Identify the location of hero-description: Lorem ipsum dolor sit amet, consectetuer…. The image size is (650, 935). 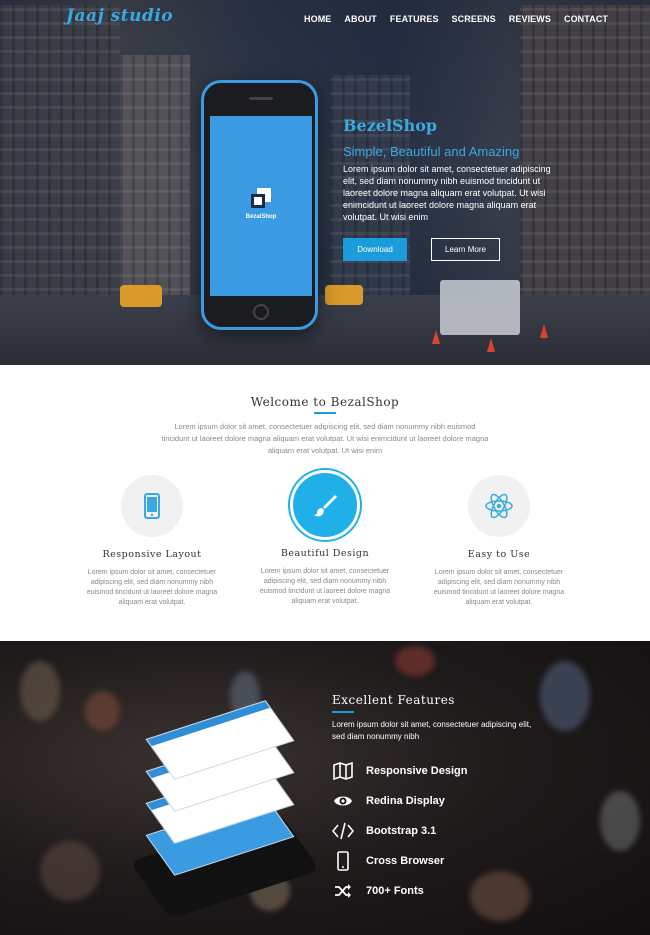
(447, 193).